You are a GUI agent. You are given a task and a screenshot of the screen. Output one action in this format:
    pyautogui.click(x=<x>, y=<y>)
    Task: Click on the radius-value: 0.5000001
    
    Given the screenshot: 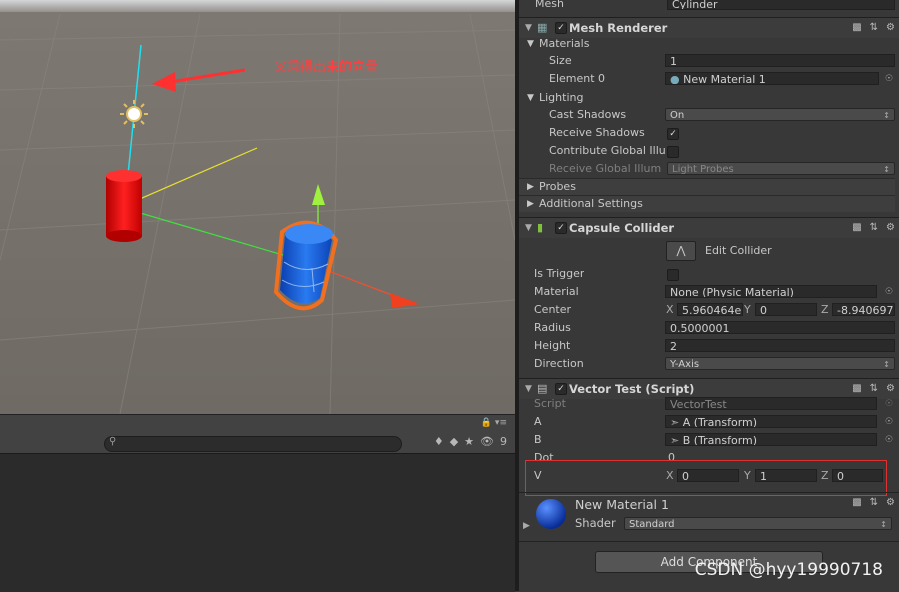 What is the action you would take?
    pyautogui.click(x=700, y=328)
    